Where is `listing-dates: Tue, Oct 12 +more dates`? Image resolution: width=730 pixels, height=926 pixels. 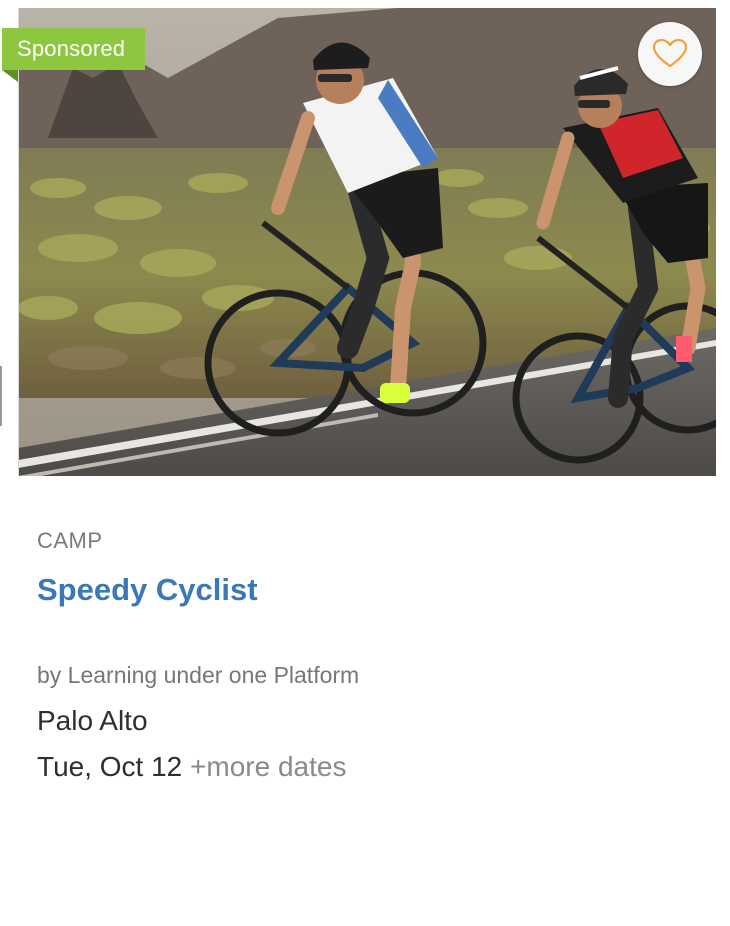 listing-dates: Tue, Oct 12 +more dates is located at coordinates (191, 767).